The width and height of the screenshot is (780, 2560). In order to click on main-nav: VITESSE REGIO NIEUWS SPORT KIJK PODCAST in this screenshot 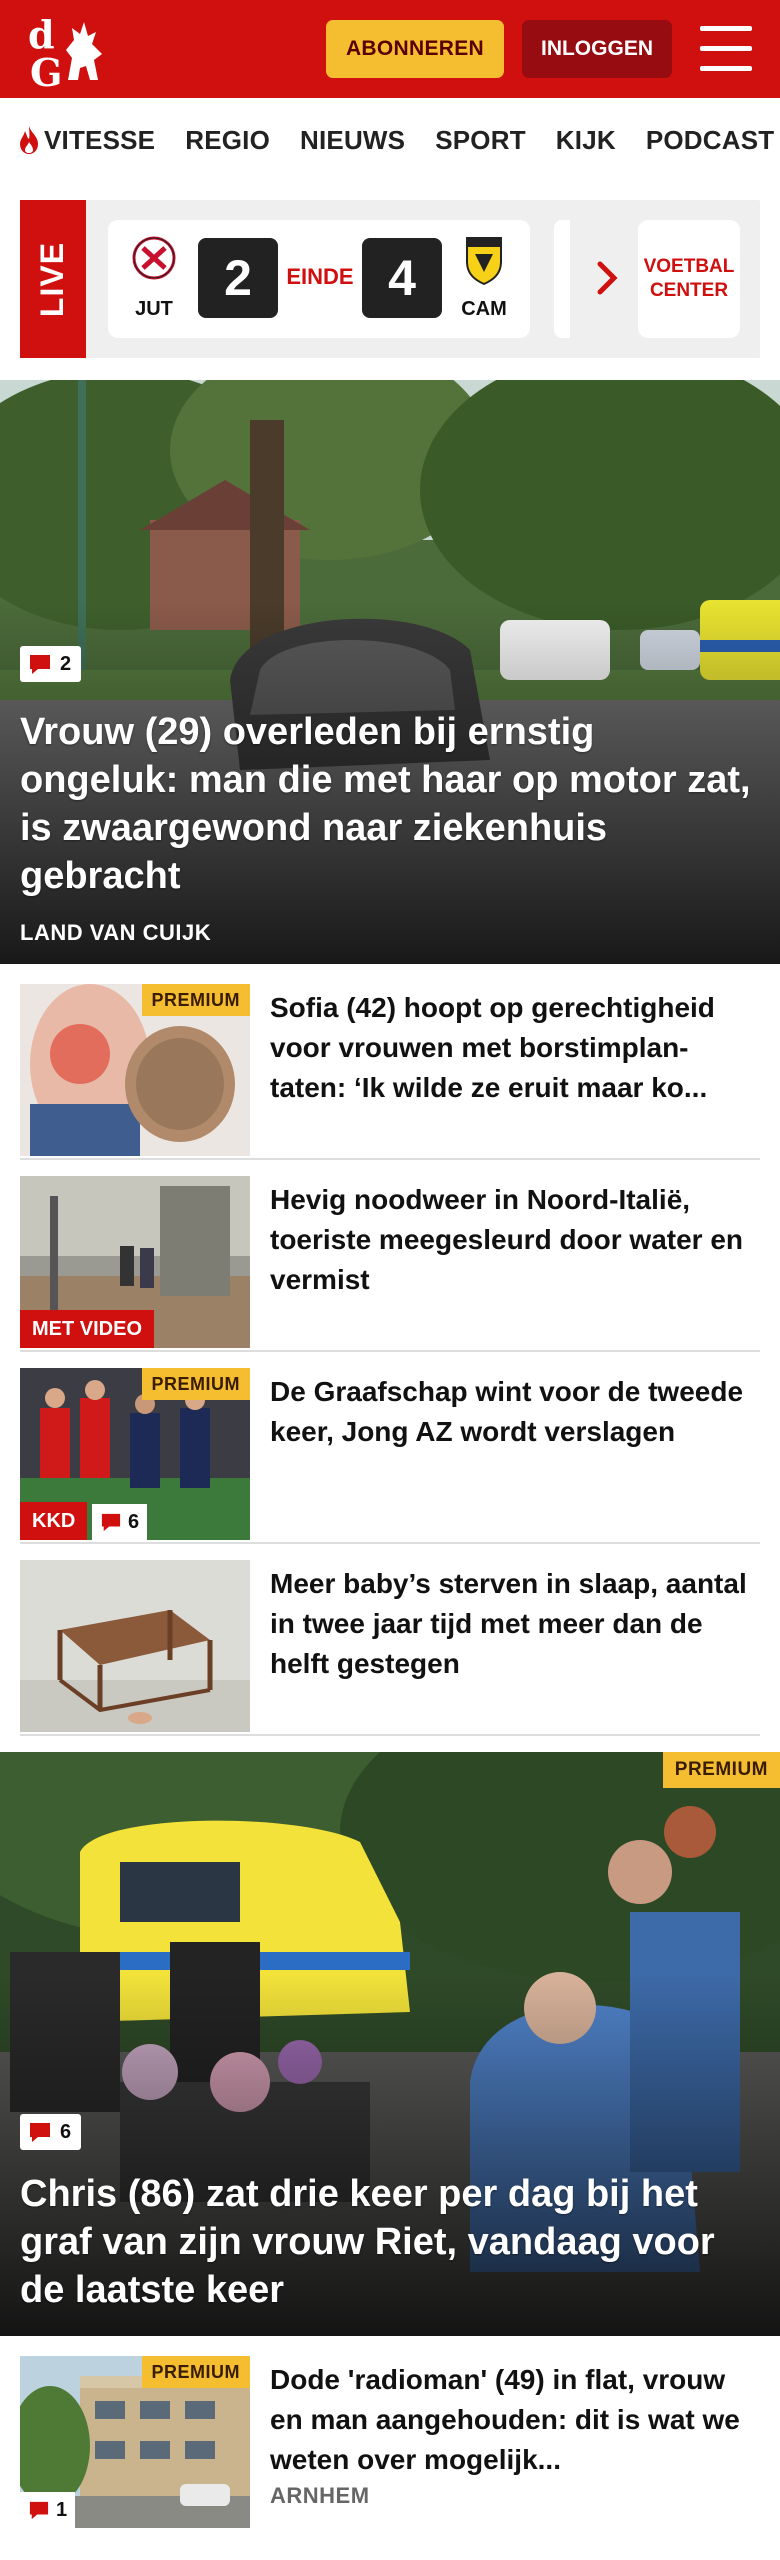, I will do `click(390, 140)`.